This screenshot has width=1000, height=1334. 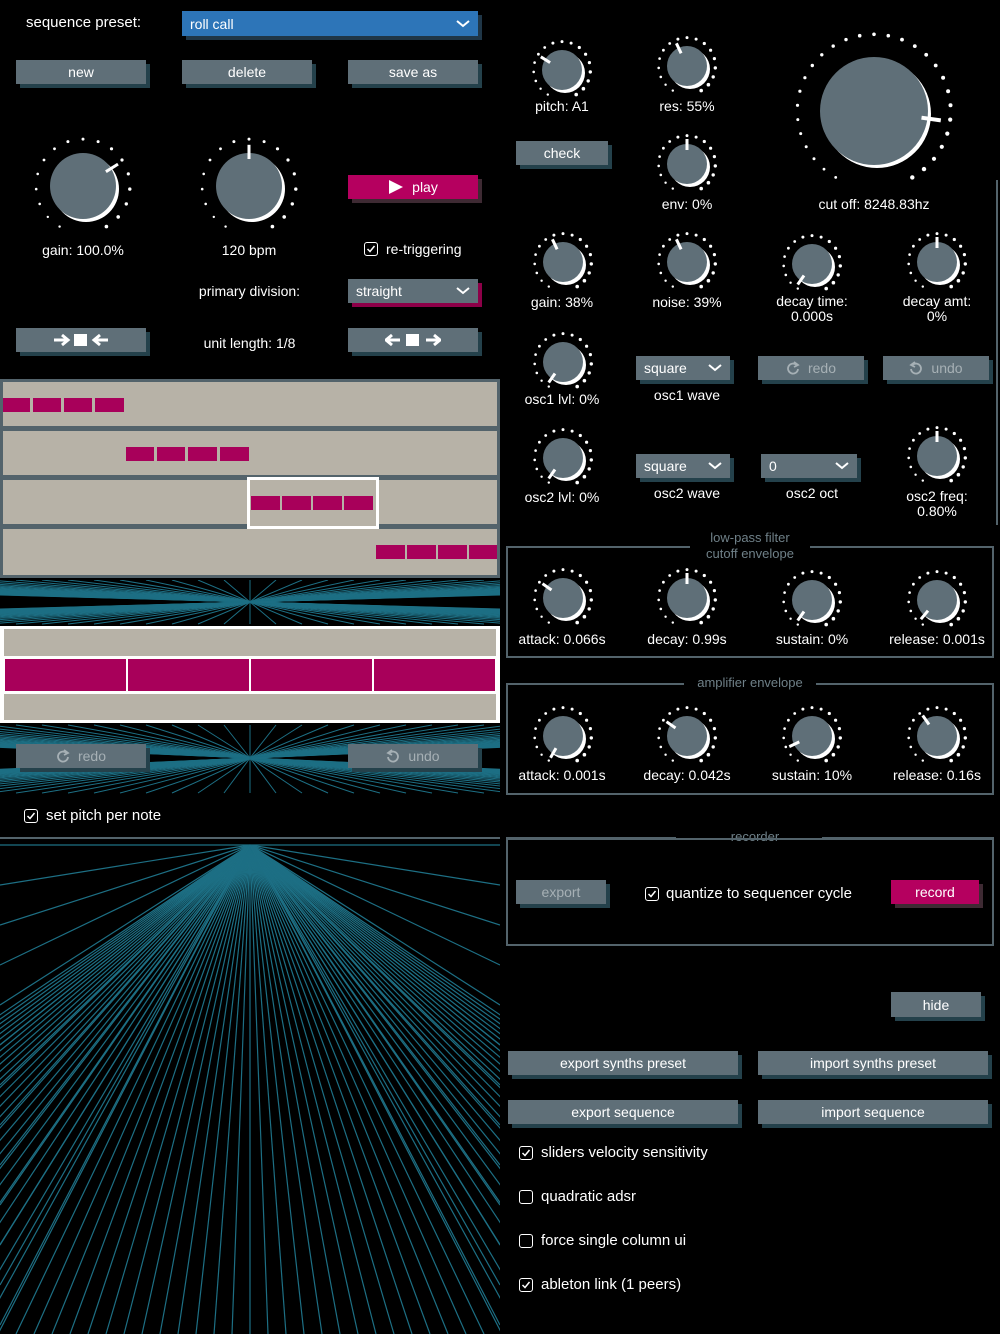 I want to click on amp-decay-knob, so click(x=687, y=736).